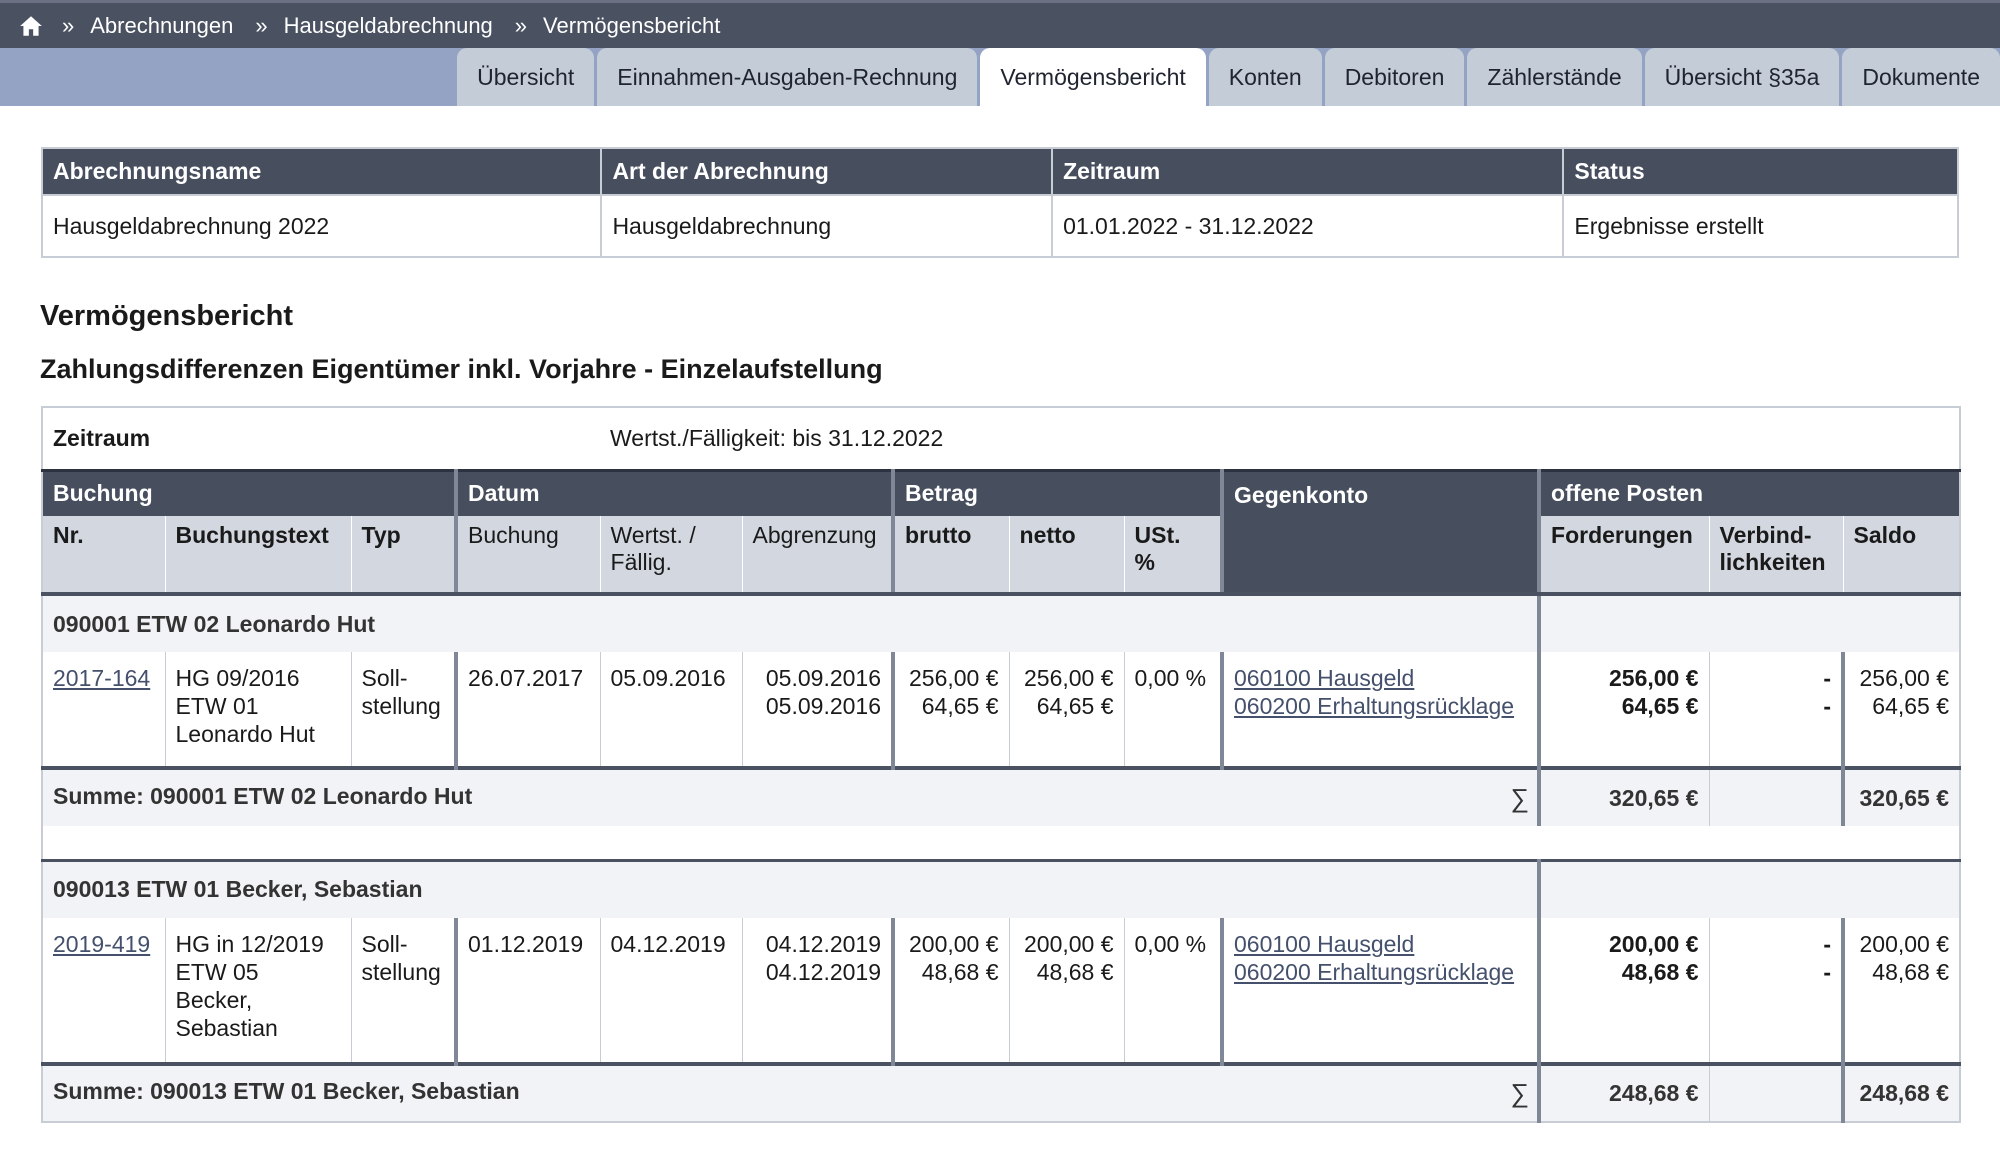 The width and height of the screenshot is (2000, 1158). I want to click on info-header-type: Art der Abrechnung, so click(827, 171).